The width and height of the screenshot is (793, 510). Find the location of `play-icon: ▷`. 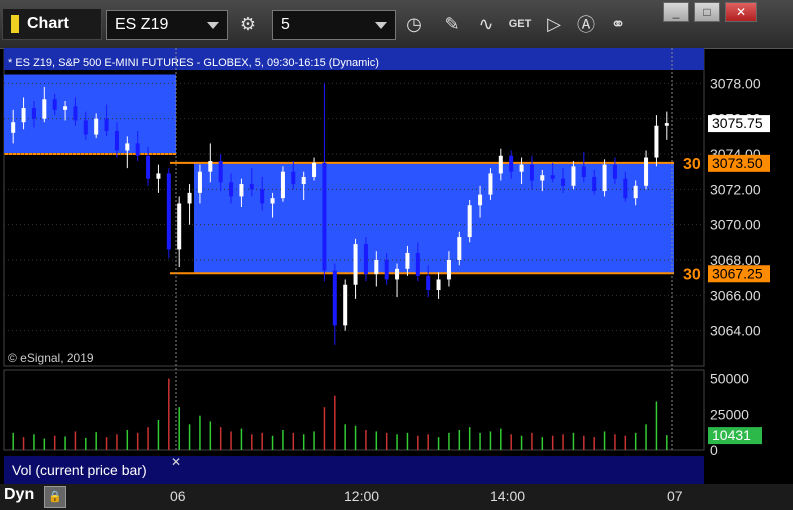

play-icon: ▷ is located at coordinates (554, 24).